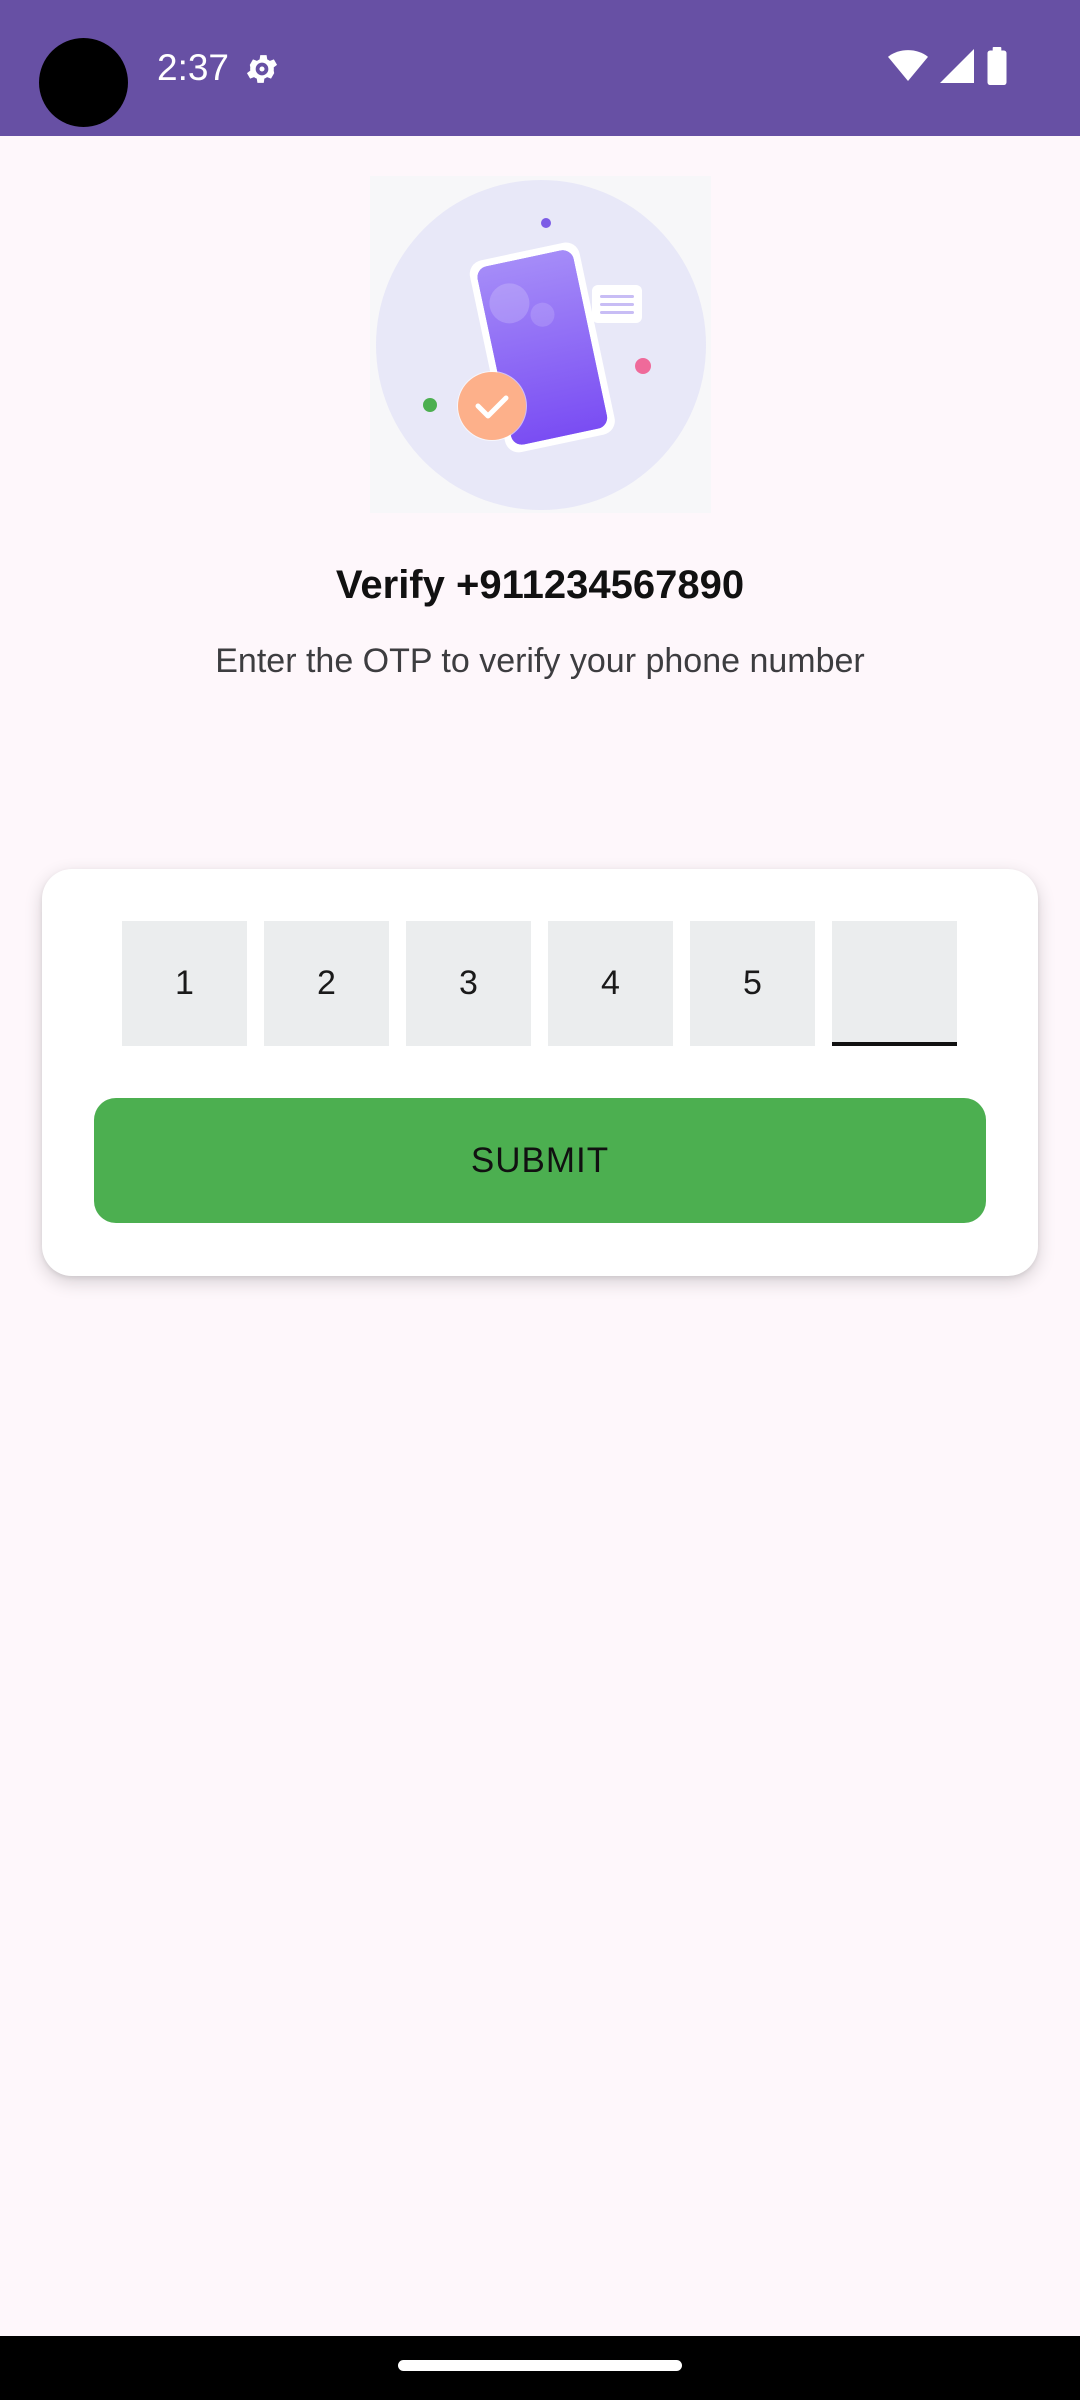 The width and height of the screenshot is (1080, 2400). What do you see at coordinates (262, 69) in the screenshot?
I see `settings-icon` at bounding box center [262, 69].